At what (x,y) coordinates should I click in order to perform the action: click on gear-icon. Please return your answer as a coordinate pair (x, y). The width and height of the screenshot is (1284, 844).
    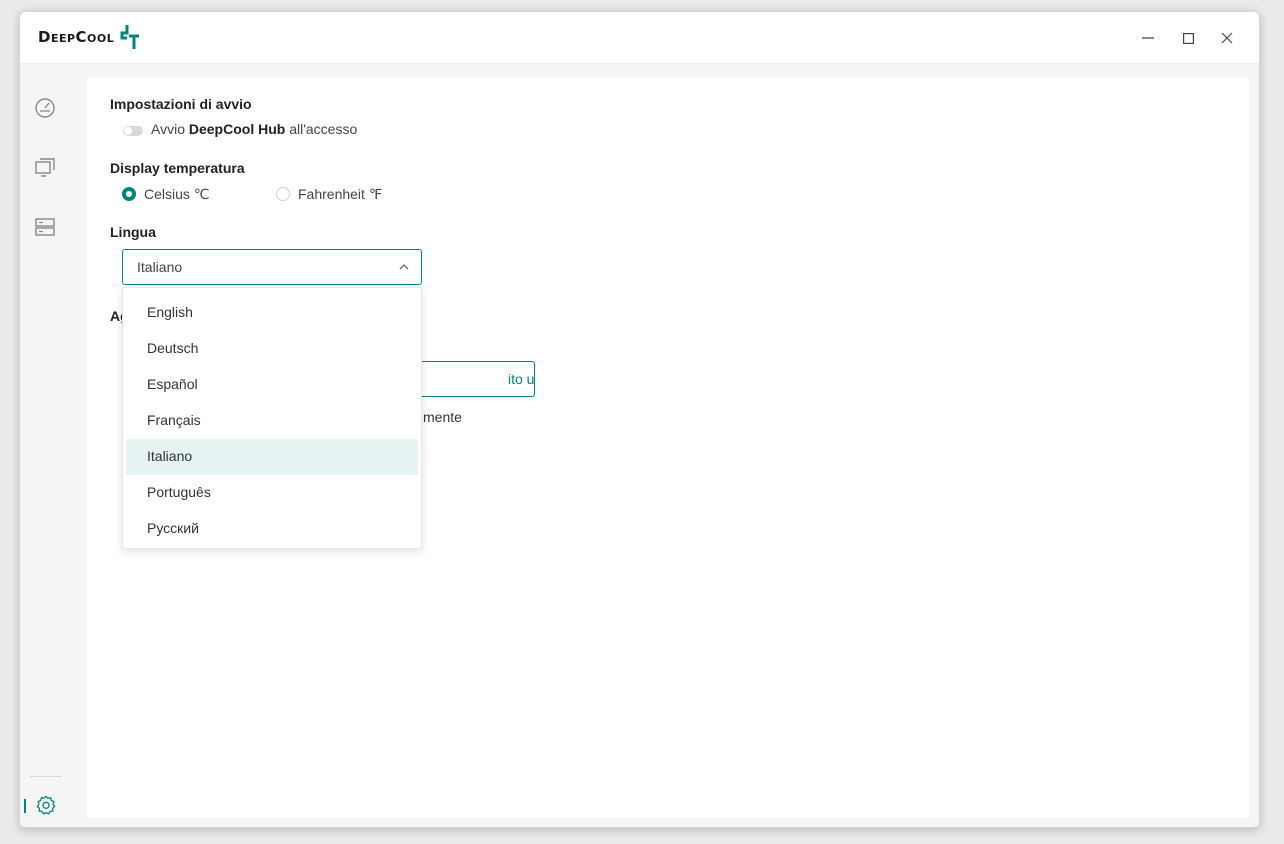
    Looking at the image, I should click on (46, 805).